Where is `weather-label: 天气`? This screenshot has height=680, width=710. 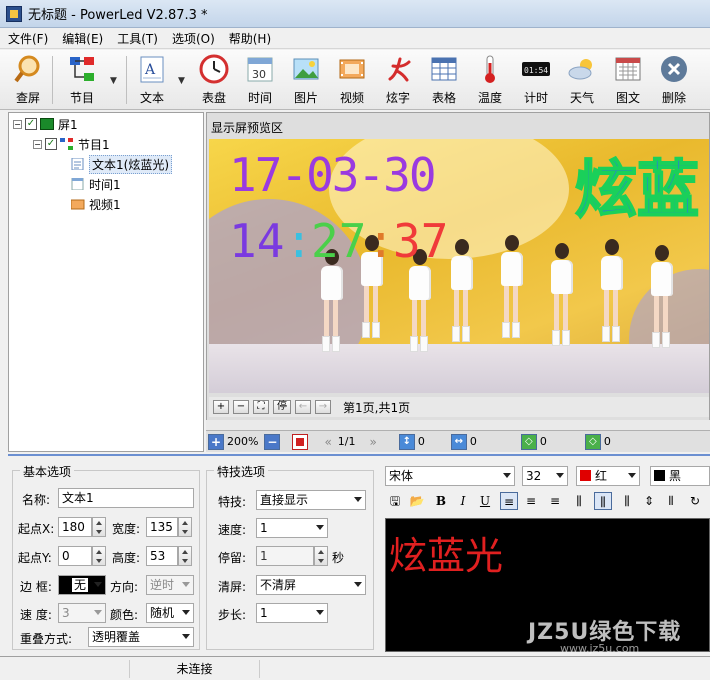 weather-label: 天气 is located at coordinates (581, 98).